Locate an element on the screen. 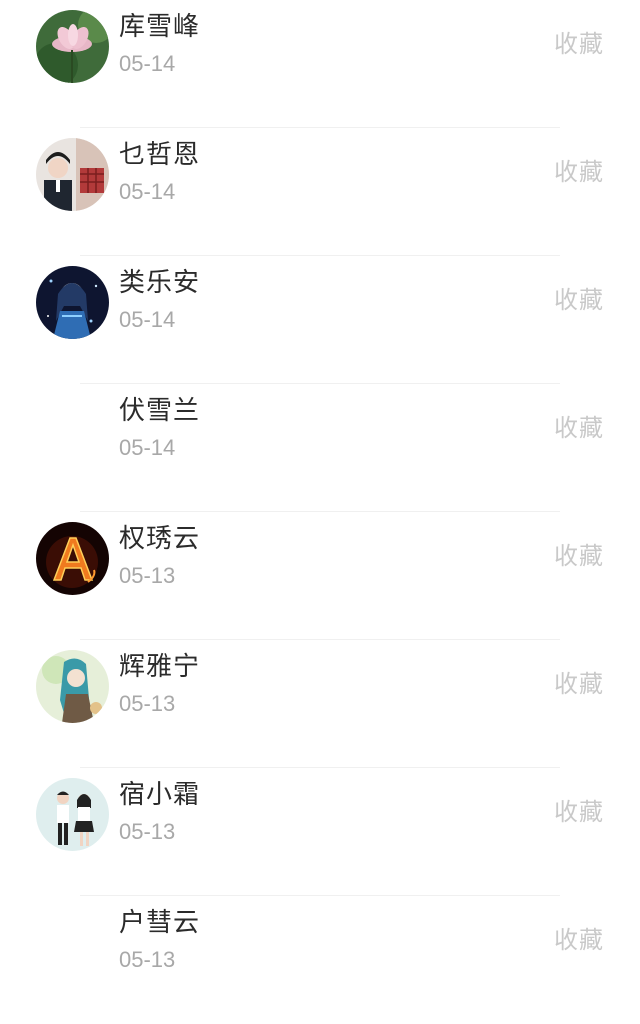 The image size is (640, 1024). contact-name: 户彗云 is located at coordinates (160, 923).